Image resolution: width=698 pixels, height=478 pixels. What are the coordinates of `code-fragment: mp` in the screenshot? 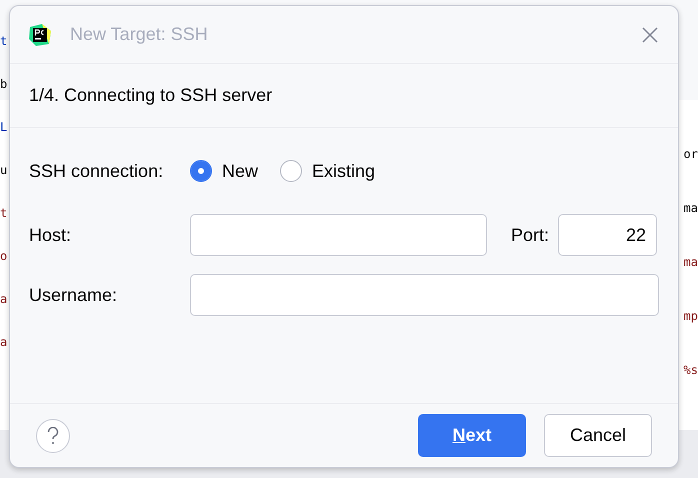 It's located at (691, 316).